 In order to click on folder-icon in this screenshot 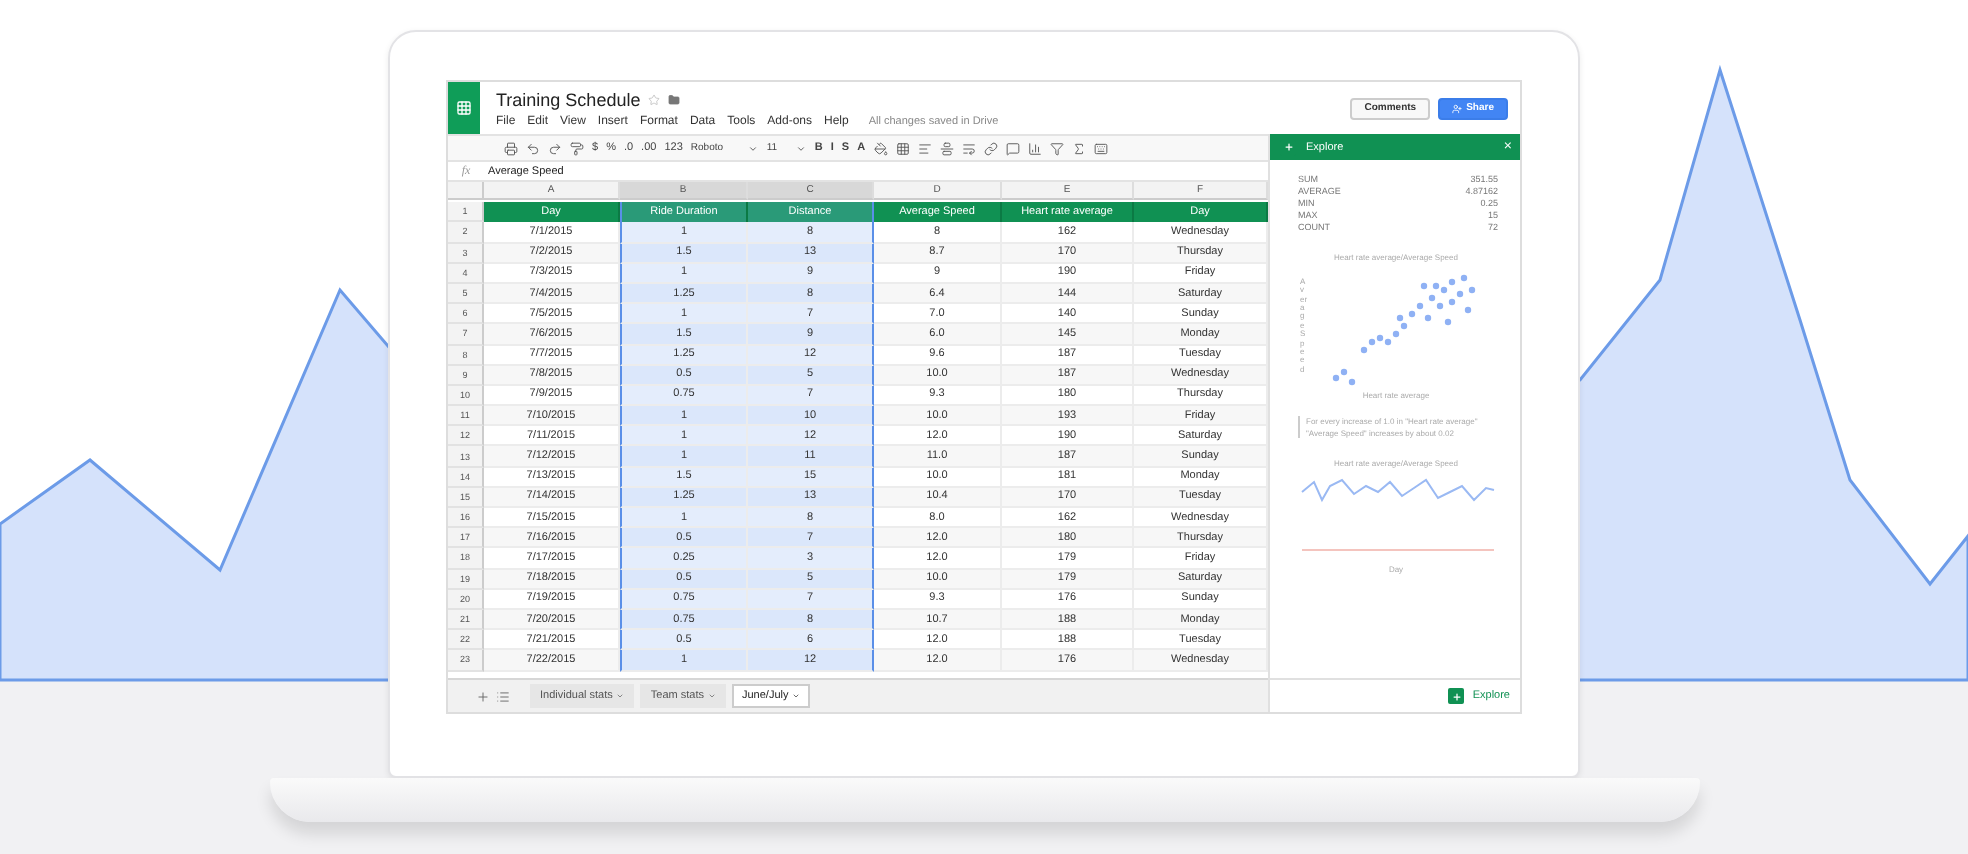, I will do `click(674, 99)`.